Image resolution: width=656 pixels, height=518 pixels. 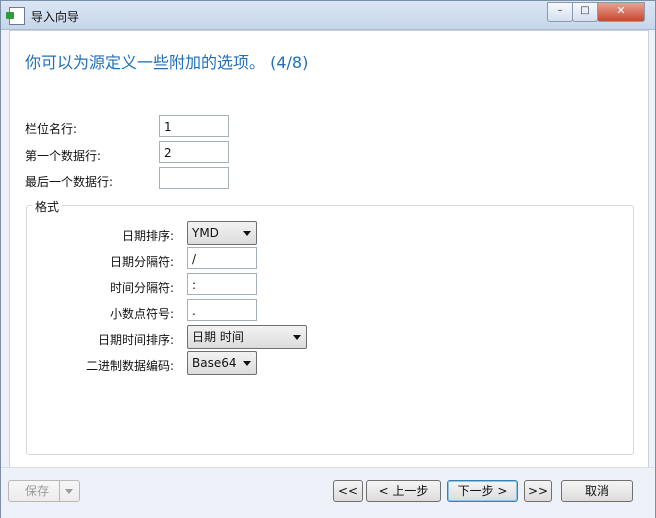 I want to click on datetime-order-dropdown: 日期 时间, so click(x=247, y=337).